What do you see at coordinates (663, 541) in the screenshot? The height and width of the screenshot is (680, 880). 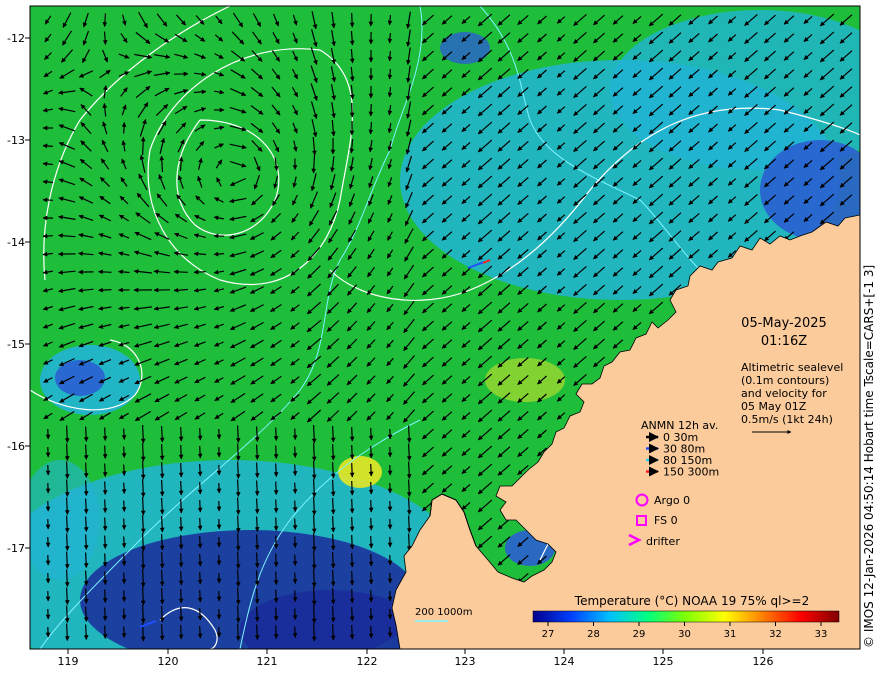 I see `drifter-label: drifter` at bounding box center [663, 541].